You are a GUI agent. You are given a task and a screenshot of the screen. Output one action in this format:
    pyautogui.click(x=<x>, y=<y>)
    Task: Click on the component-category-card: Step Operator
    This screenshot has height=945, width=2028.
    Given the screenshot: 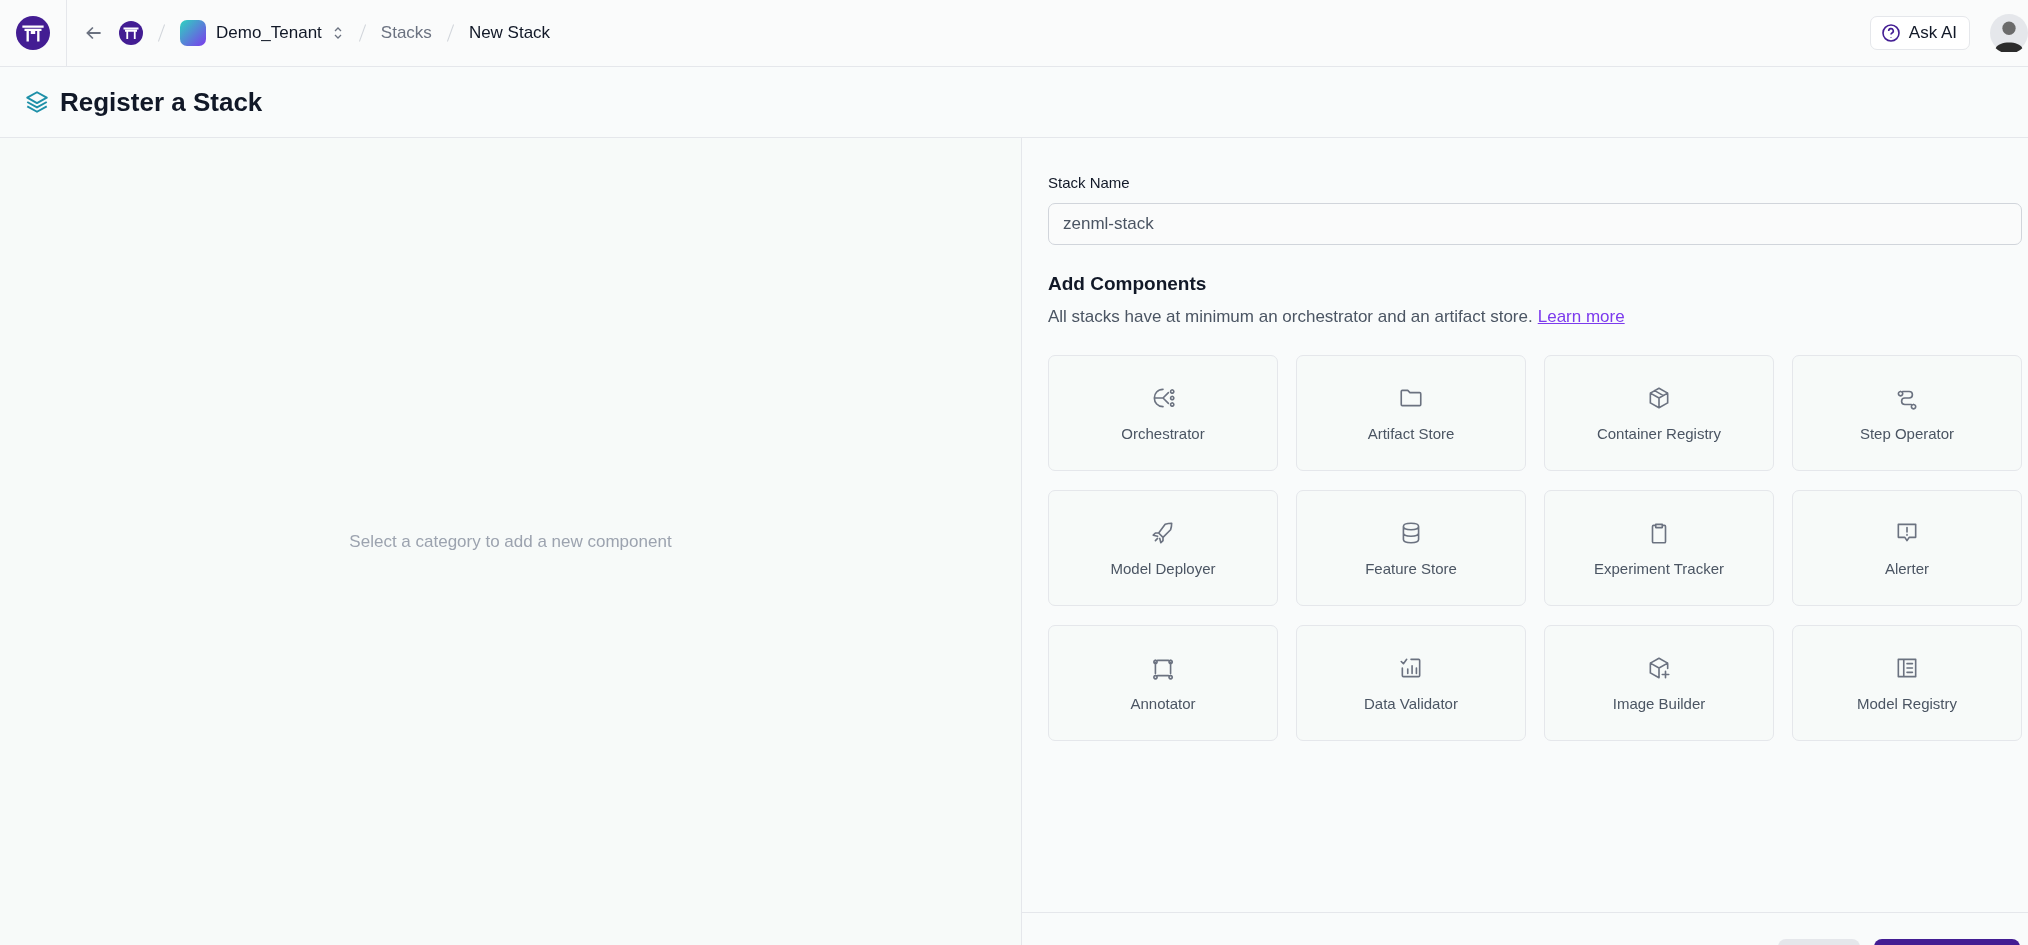 What is the action you would take?
    pyautogui.click(x=1907, y=413)
    